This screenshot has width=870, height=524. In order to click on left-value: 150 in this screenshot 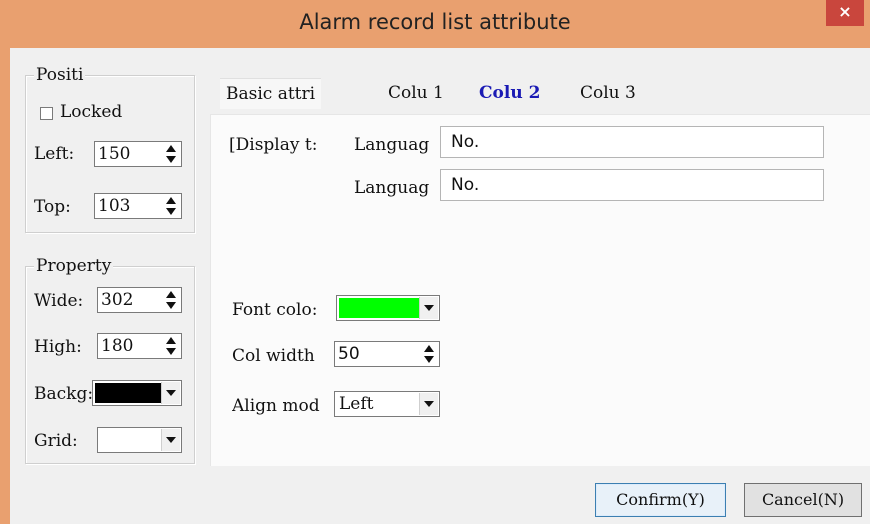, I will do `click(114, 154)`.